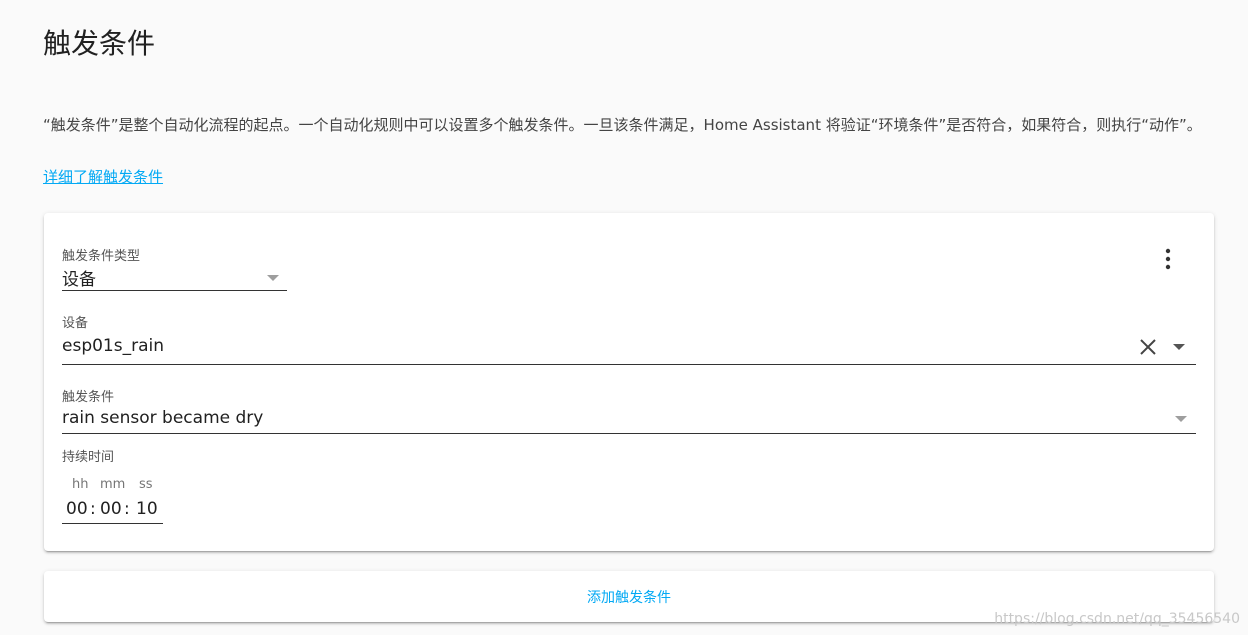 This screenshot has width=1248, height=635. I want to click on condition-select: rain sensor became dry, so click(629, 419).